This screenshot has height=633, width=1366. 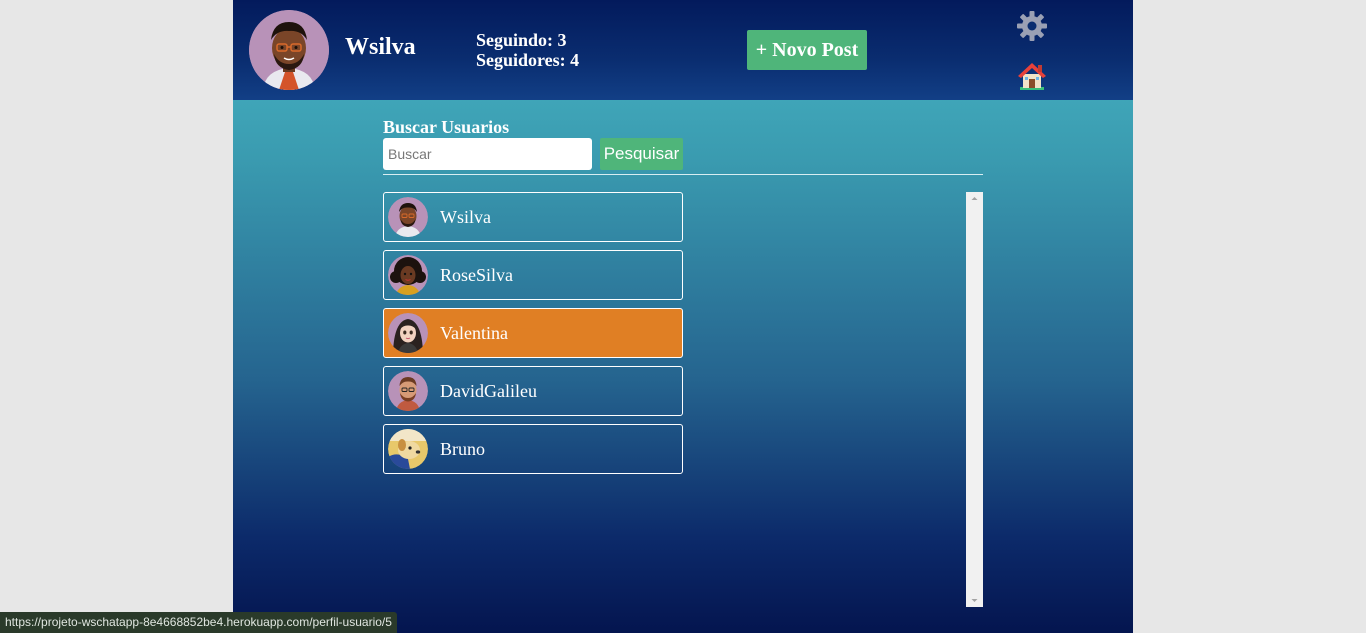 I want to click on profile-username: Wsilva, so click(x=380, y=47).